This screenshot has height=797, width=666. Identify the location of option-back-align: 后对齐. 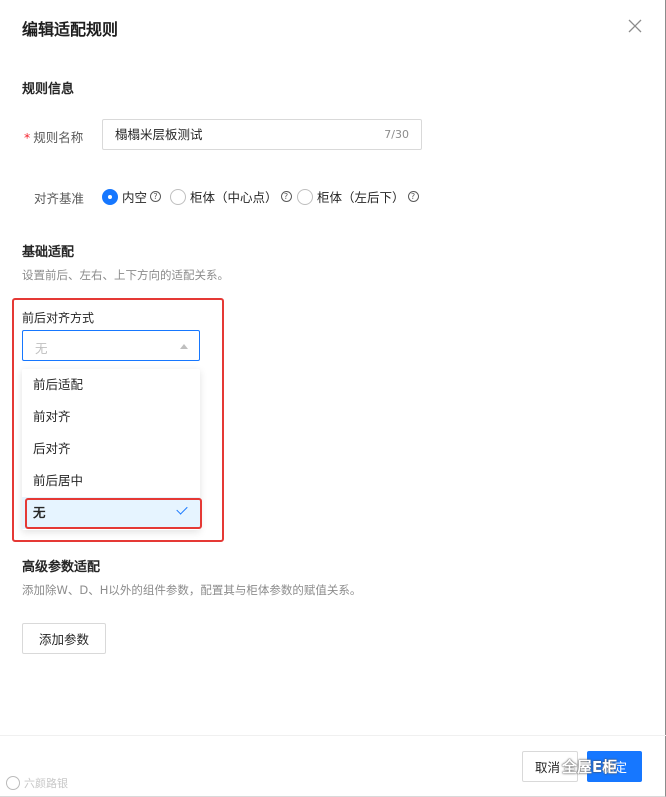
(111, 449).